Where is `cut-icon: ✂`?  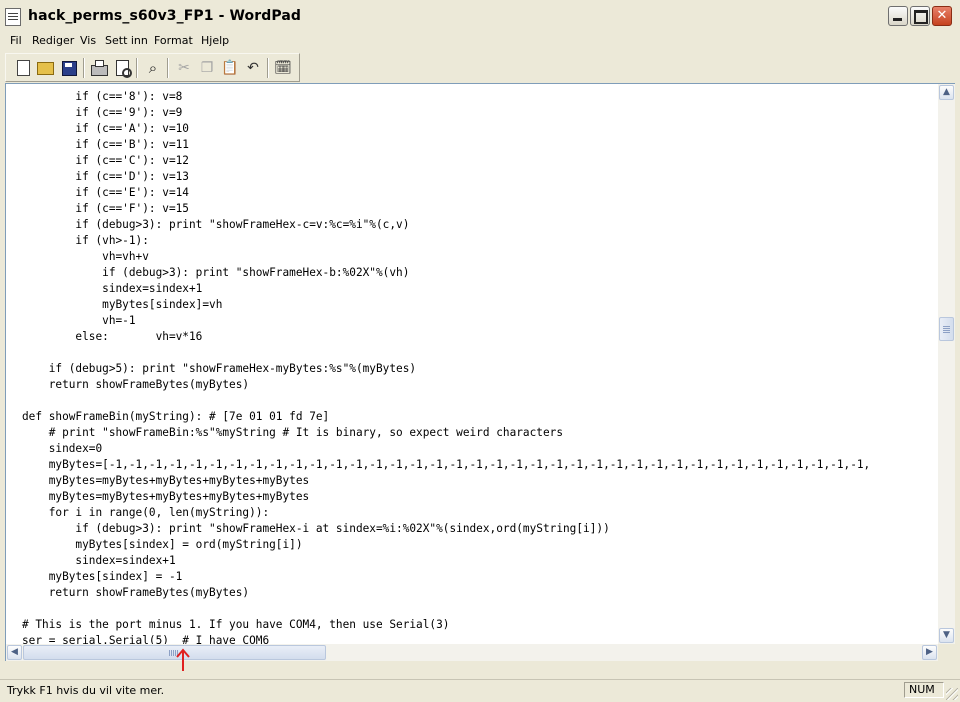 cut-icon: ✂ is located at coordinates (184, 68).